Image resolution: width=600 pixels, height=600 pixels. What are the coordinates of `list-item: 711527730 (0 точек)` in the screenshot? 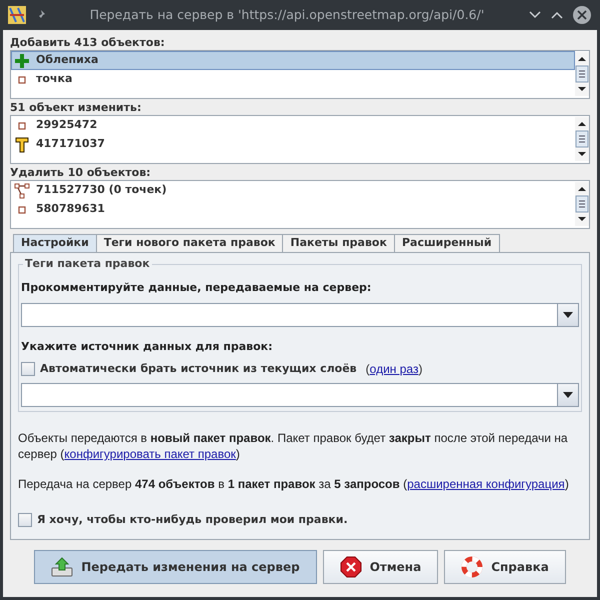 It's located at (293, 190).